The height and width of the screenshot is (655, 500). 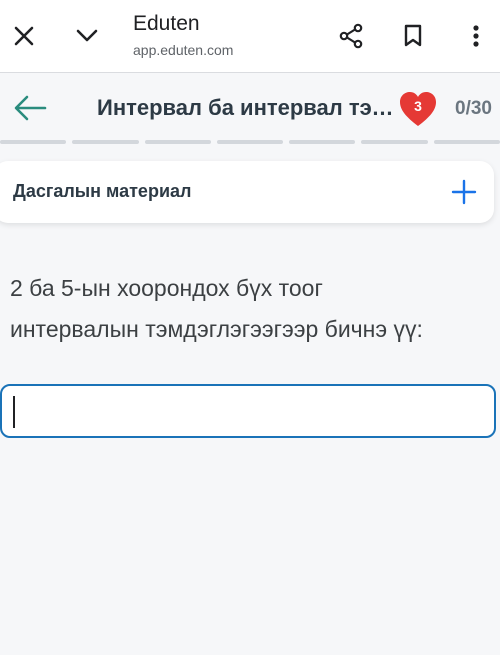 What do you see at coordinates (166, 23) in the screenshot?
I see `site-title: Eduten` at bounding box center [166, 23].